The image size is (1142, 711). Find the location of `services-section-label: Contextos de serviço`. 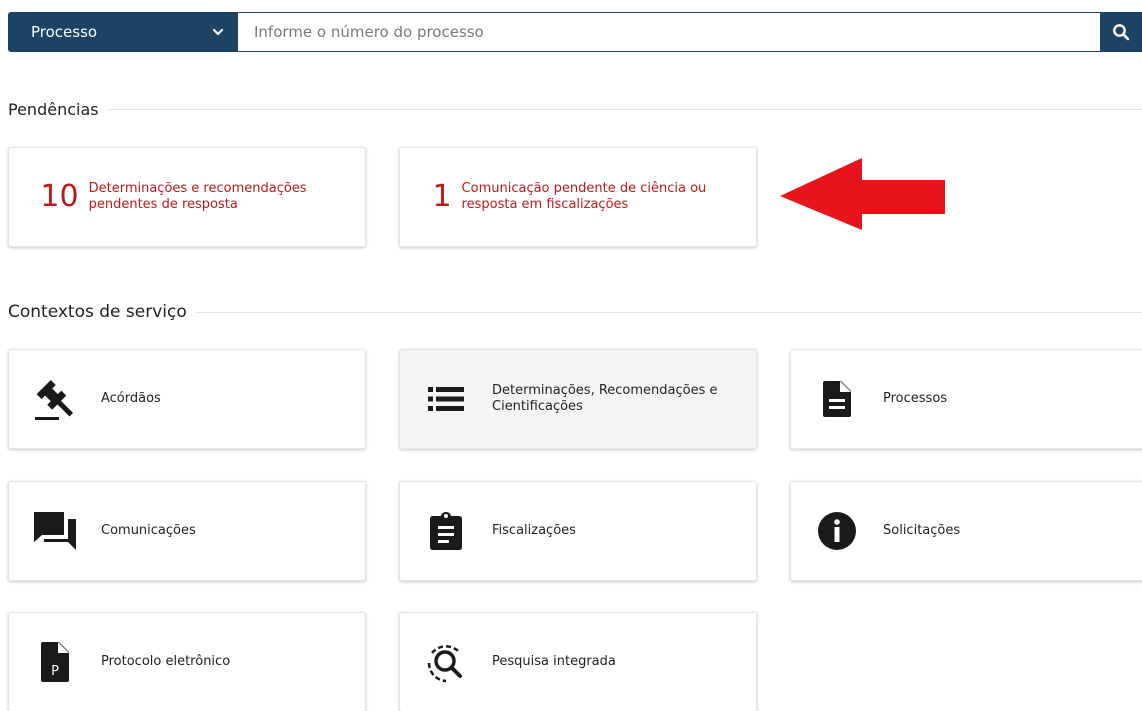

services-section-label: Contextos de serviço is located at coordinates (97, 312).